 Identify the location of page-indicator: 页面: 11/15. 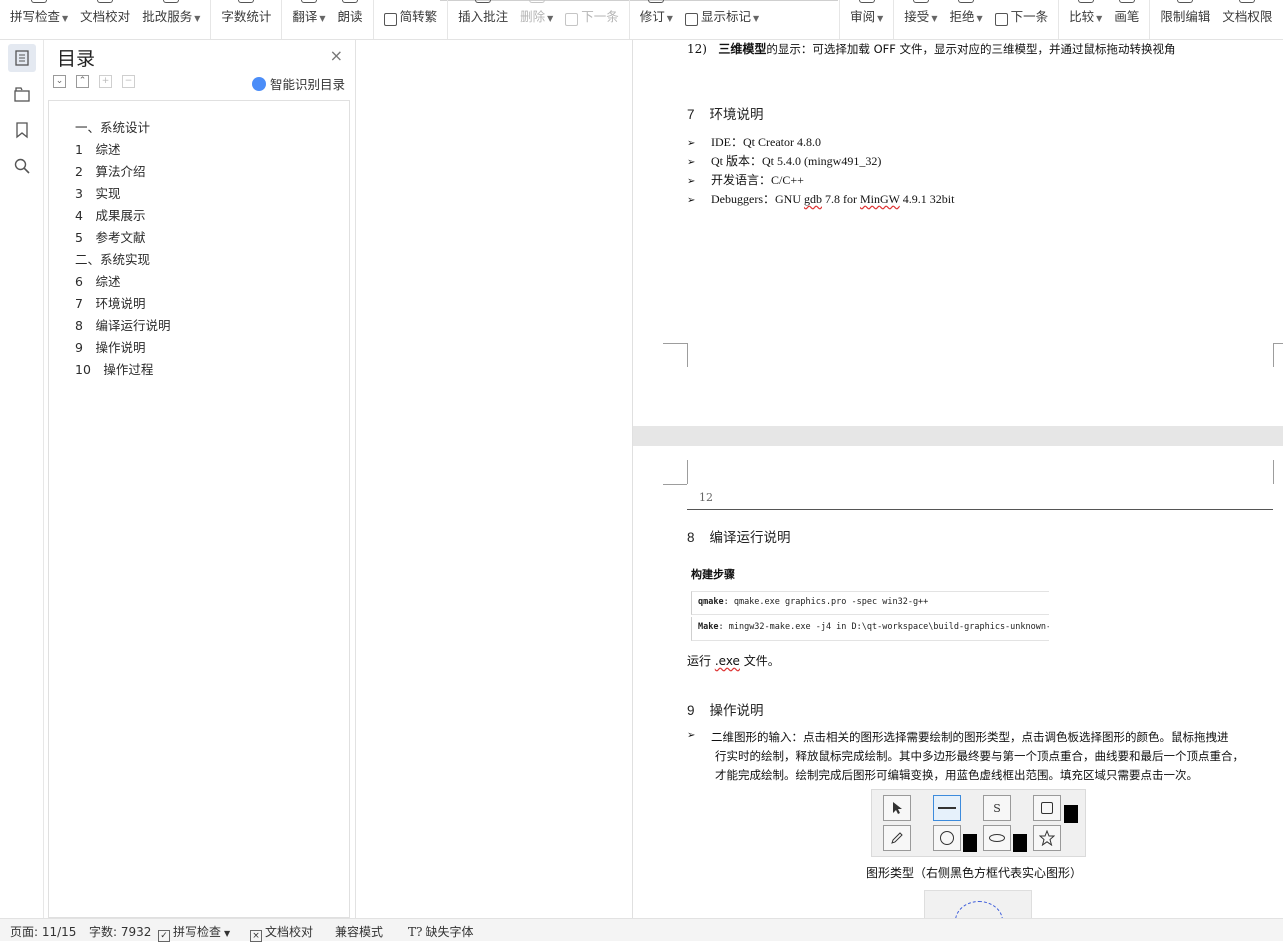
(43, 931).